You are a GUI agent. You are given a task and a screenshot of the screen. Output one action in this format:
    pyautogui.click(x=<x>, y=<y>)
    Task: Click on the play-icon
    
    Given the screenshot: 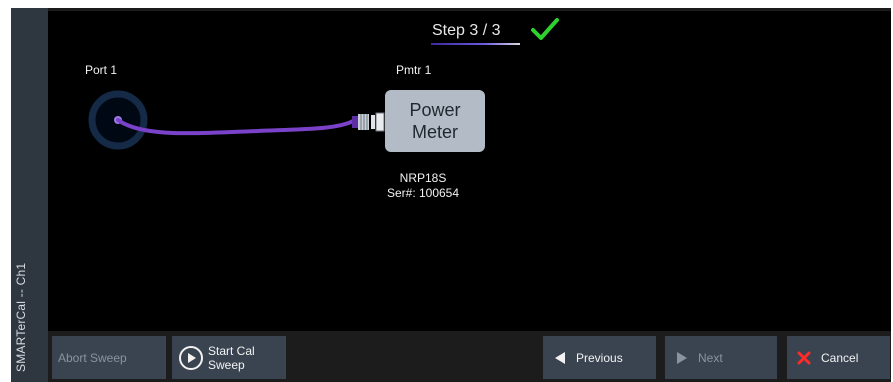 What is the action you would take?
    pyautogui.click(x=191, y=357)
    